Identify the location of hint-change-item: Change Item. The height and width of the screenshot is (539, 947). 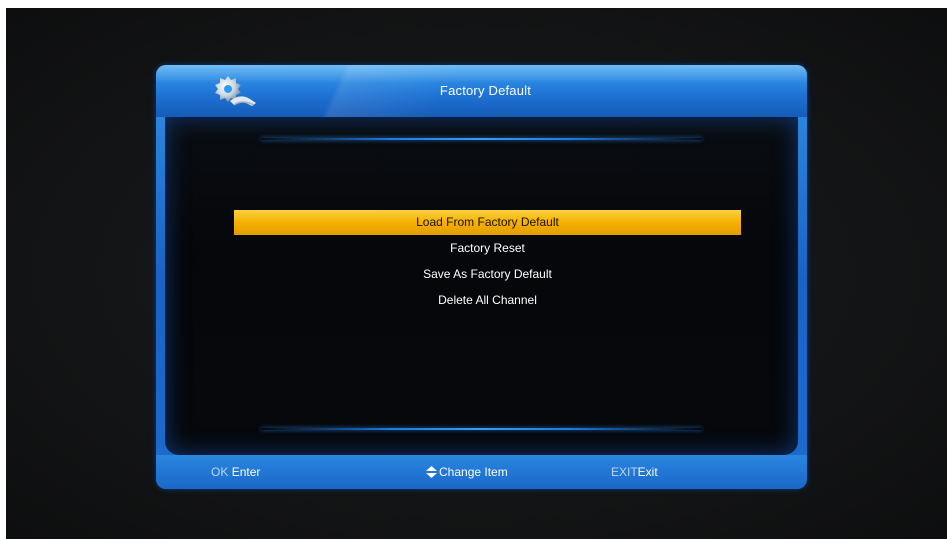
(467, 472).